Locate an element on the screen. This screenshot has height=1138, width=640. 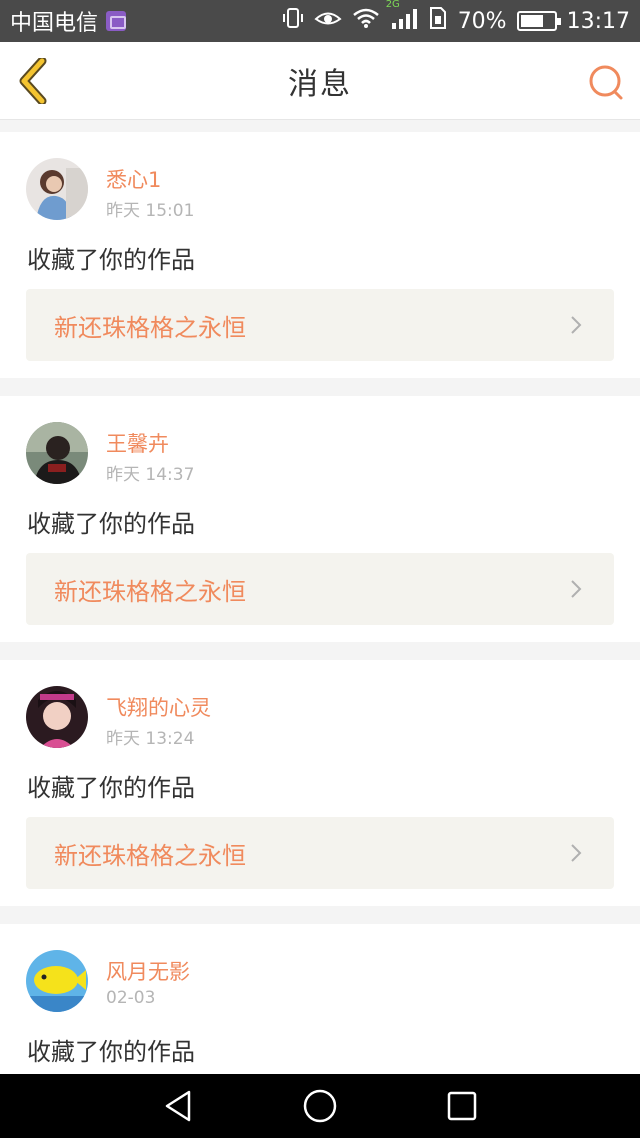
signal-icon: 2G is located at coordinates (402, 17).